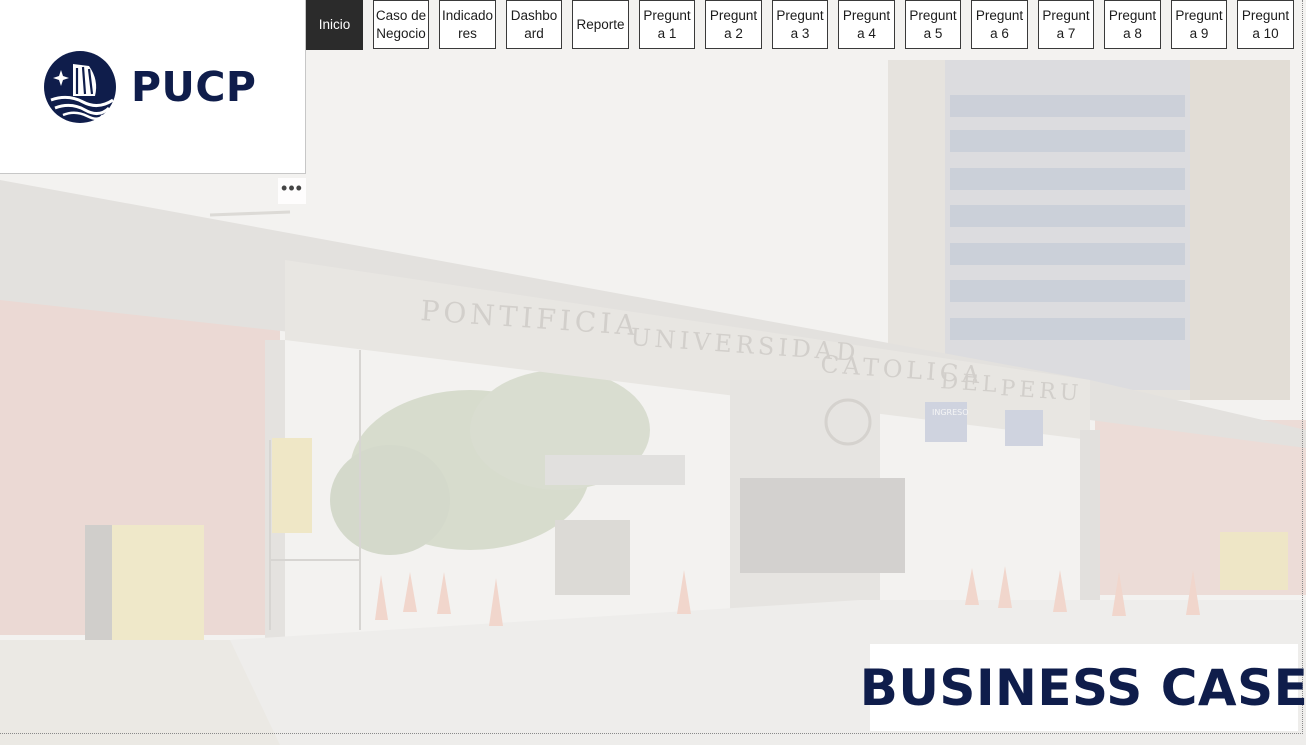  I want to click on nav-button-label: Pregunta 3, so click(800, 24).